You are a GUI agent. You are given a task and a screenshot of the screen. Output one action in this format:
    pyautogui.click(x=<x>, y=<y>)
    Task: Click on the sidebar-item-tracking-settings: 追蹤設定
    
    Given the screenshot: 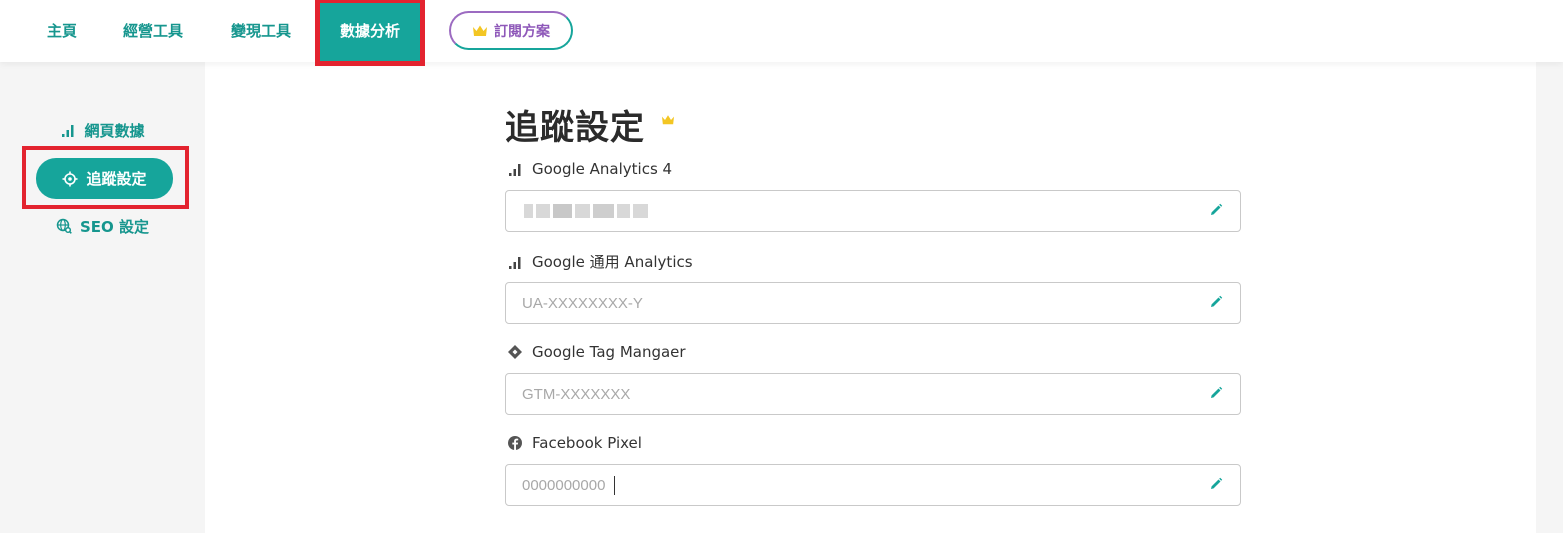 What is the action you would take?
    pyautogui.click(x=104, y=178)
    